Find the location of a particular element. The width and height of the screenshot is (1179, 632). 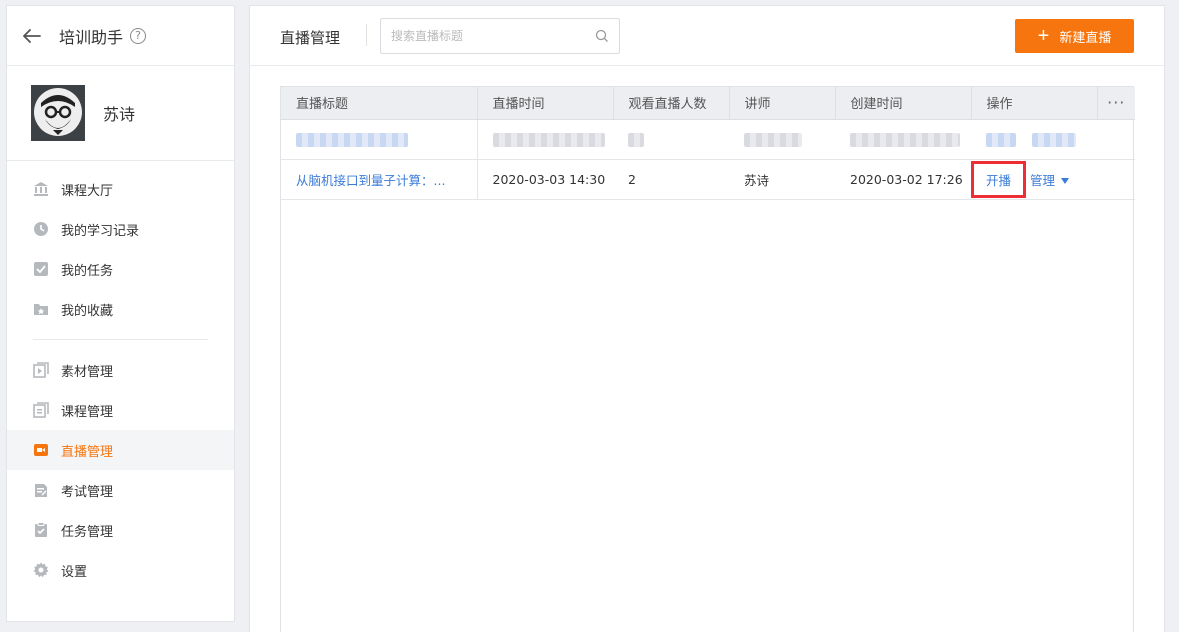

menu-divider is located at coordinates (120, 339).